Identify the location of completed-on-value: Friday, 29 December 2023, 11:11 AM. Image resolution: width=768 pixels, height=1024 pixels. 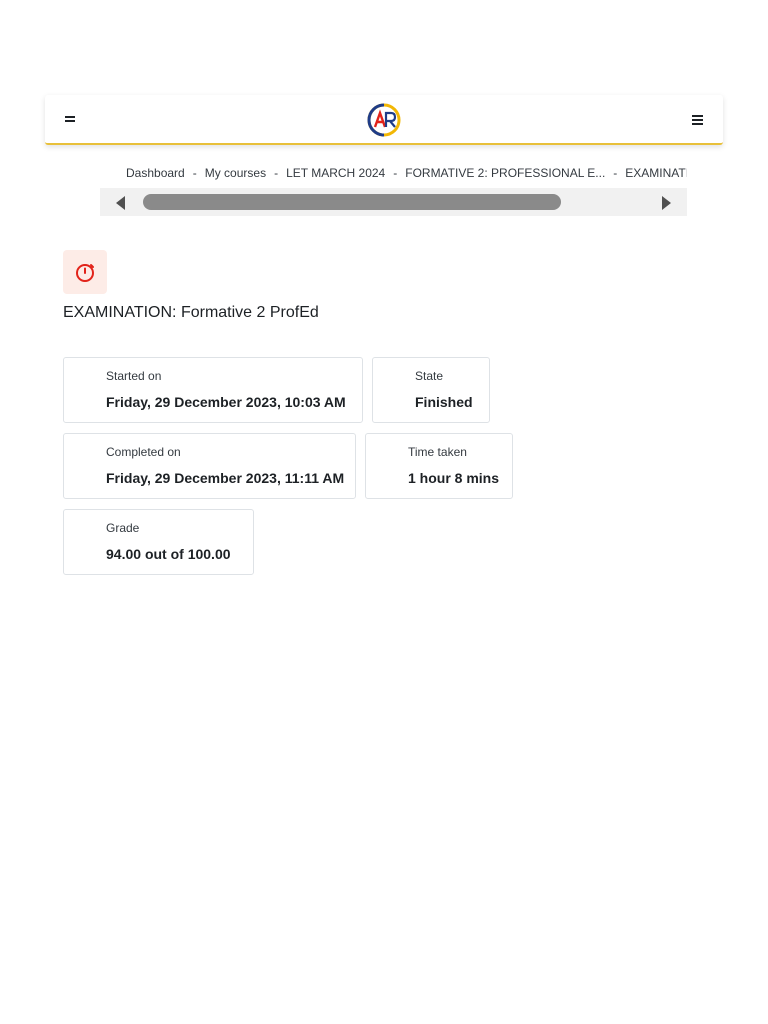
(225, 478).